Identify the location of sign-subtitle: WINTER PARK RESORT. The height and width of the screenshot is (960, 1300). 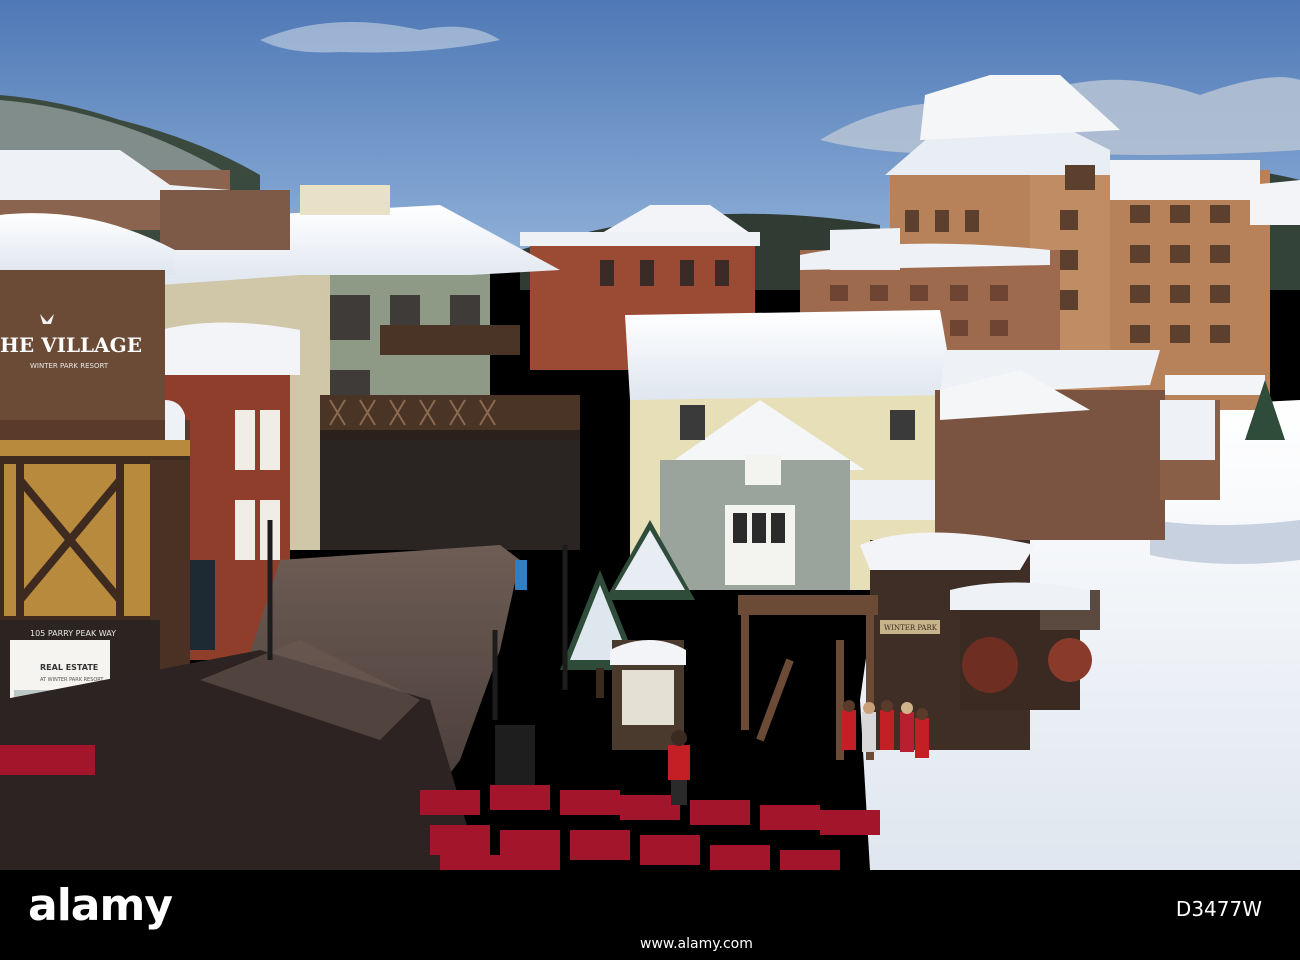
(69, 366).